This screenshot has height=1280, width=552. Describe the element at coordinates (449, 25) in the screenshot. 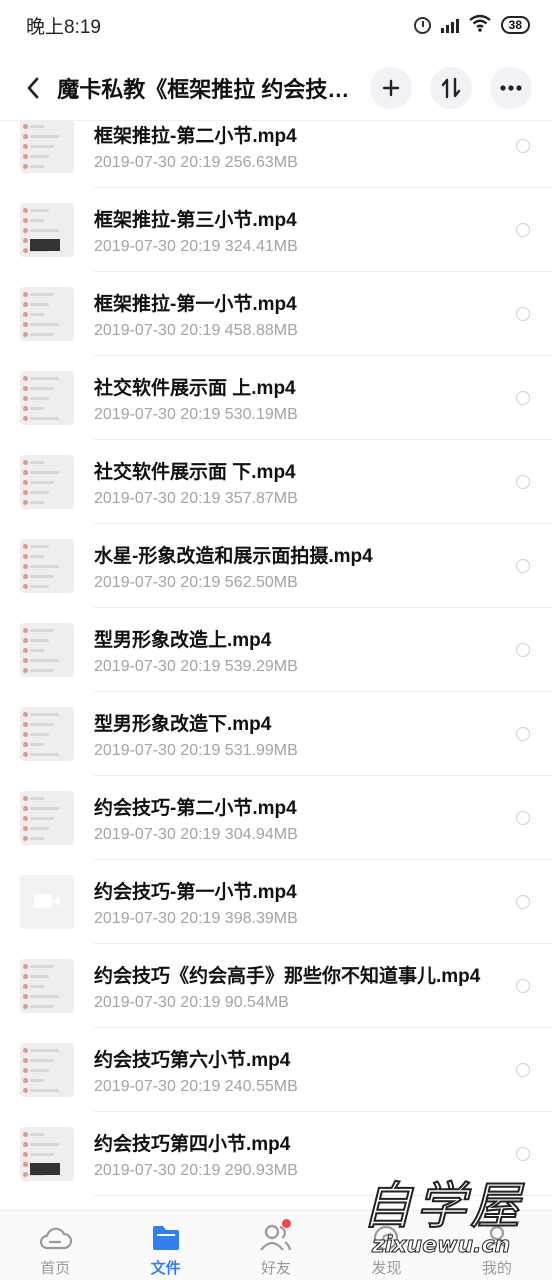

I see `signal-icon` at that location.